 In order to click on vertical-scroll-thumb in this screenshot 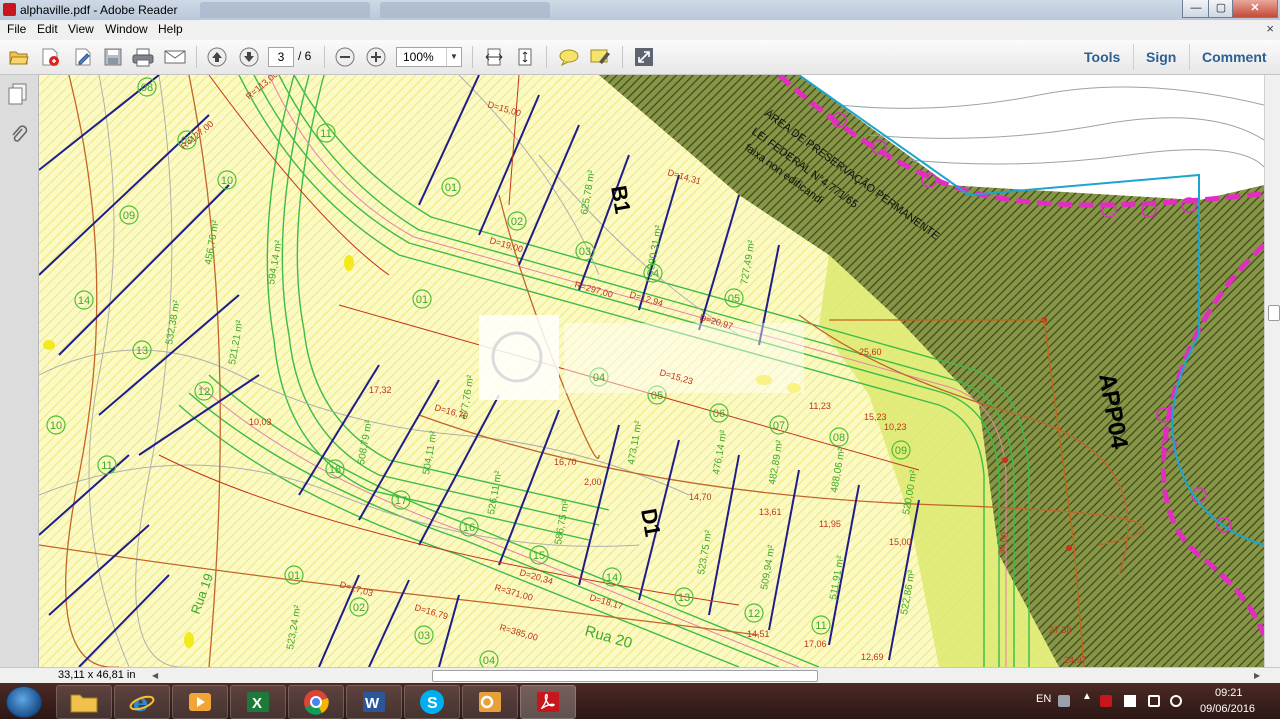, I will do `click(1274, 313)`.